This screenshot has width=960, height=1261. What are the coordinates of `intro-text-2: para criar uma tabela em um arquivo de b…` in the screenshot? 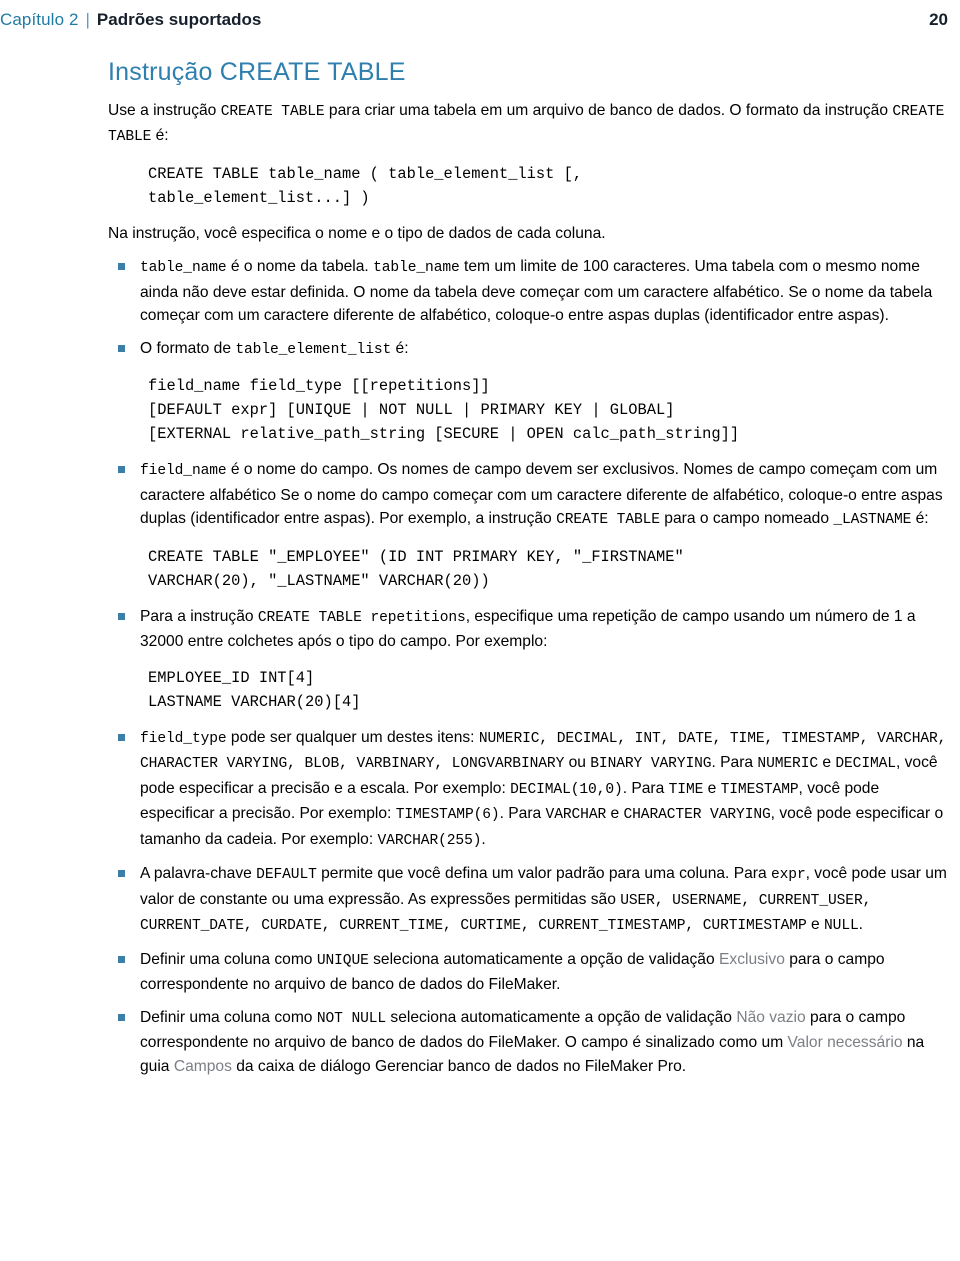 It's located at (608, 110).